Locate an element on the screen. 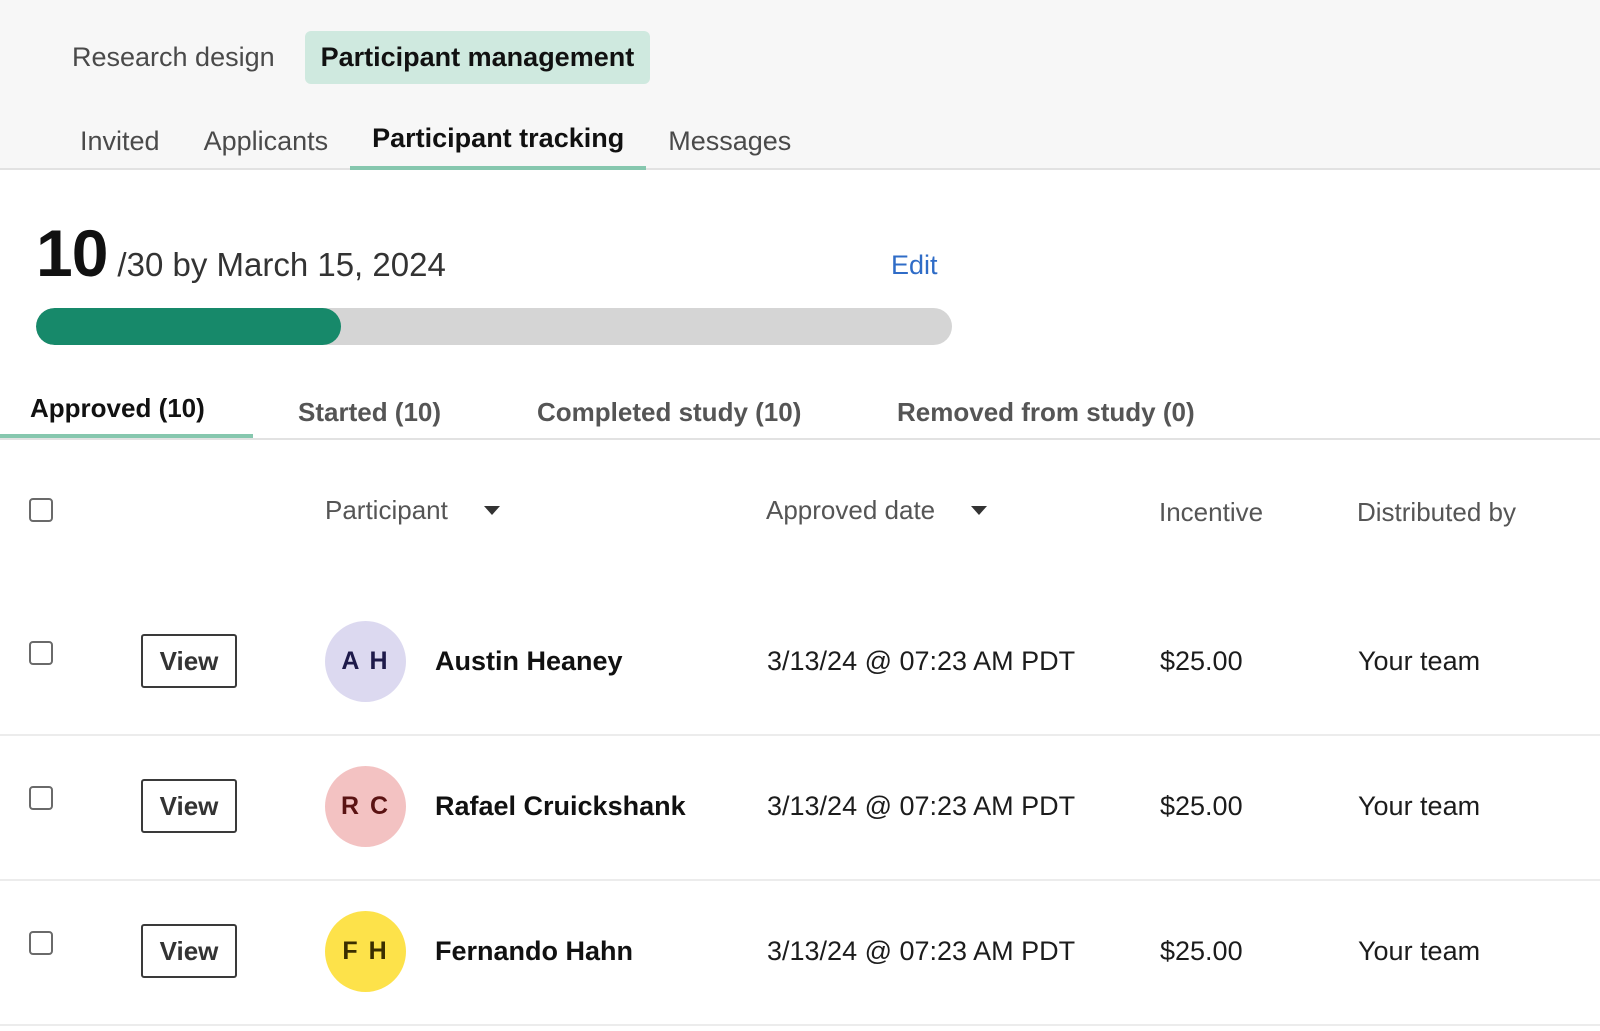 The width and height of the screenshot is (1600, 1031). tab-participant-management: Participant management is located at coordinates (477, 57).